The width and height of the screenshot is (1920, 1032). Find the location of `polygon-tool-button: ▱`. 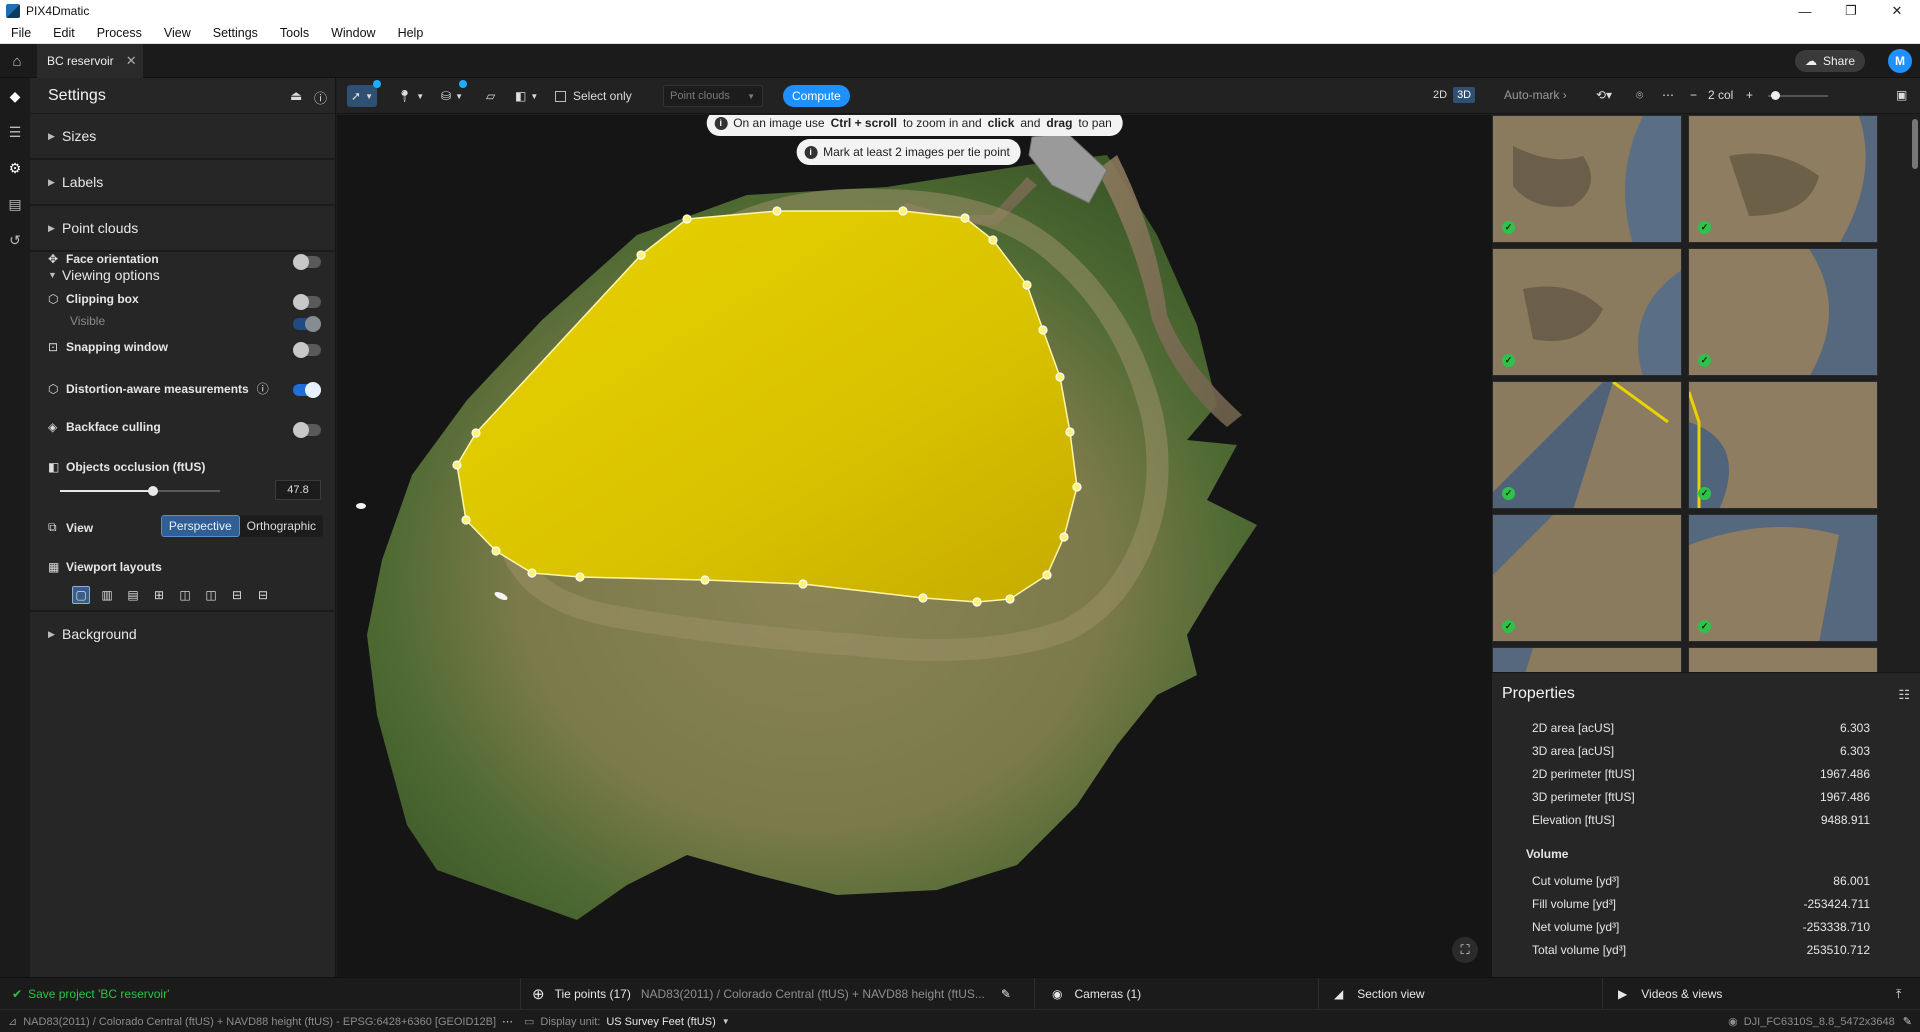

polygon-tool-button: ▱ is located at coordinates (490, 96).